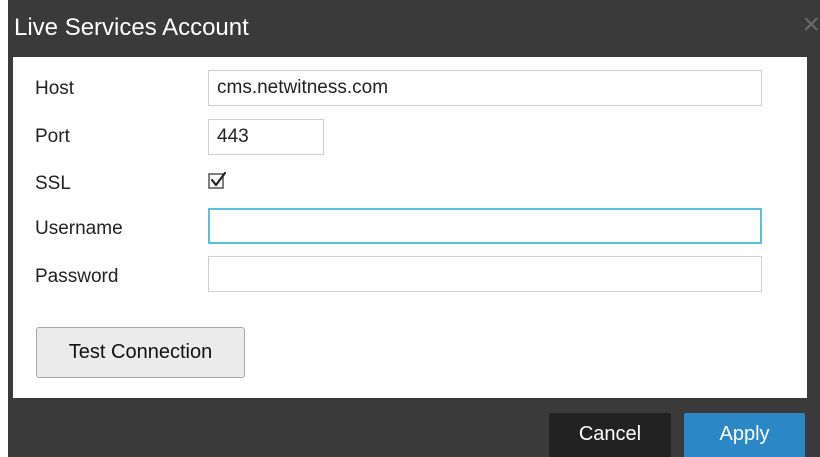 The width and height of the screenshot is (820, 457). Describe the element at coordinates (55, 88) in the screenshot. I see `host-label: Host` at that location.